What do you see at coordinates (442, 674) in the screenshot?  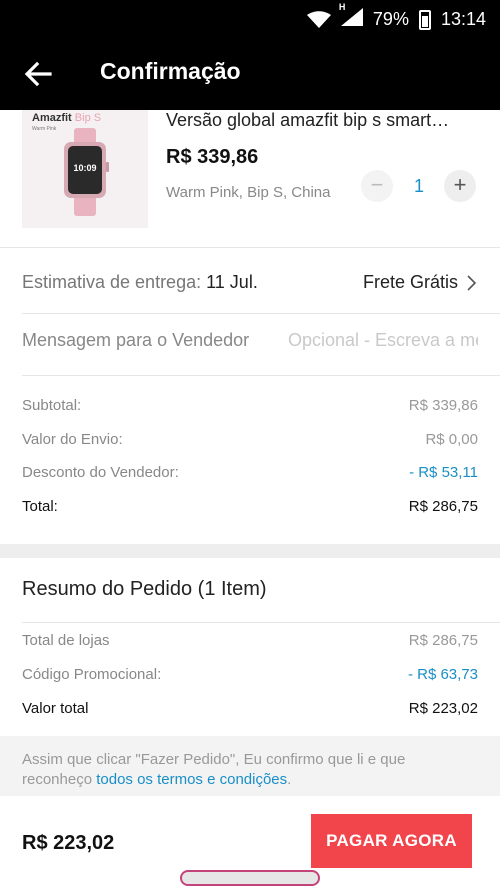 I see `promo-code-value: - R$ 63,73` at bounding box center [442, 674].